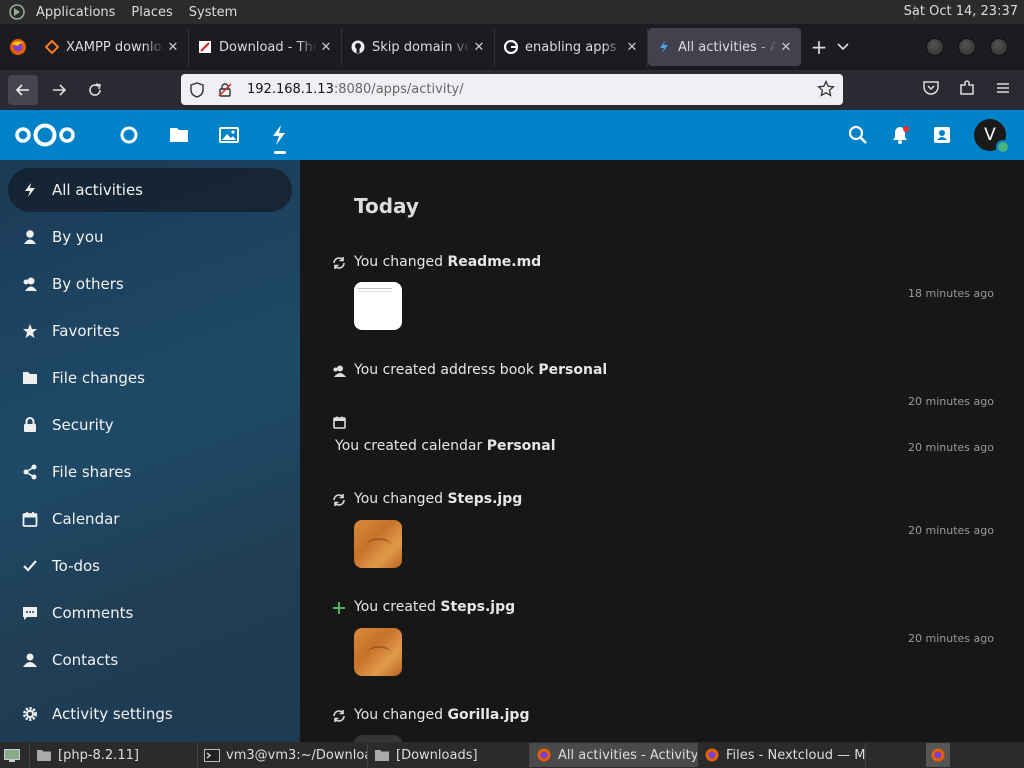 The width and height of the screenshot is (1024, 768). I want to click on activity-text: You created Steps.jpg, so click(434, 607).